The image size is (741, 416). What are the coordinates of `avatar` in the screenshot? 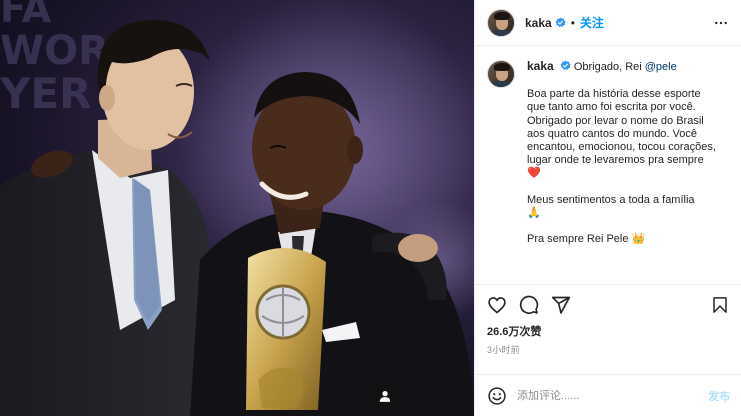 It's located at (501, 22).